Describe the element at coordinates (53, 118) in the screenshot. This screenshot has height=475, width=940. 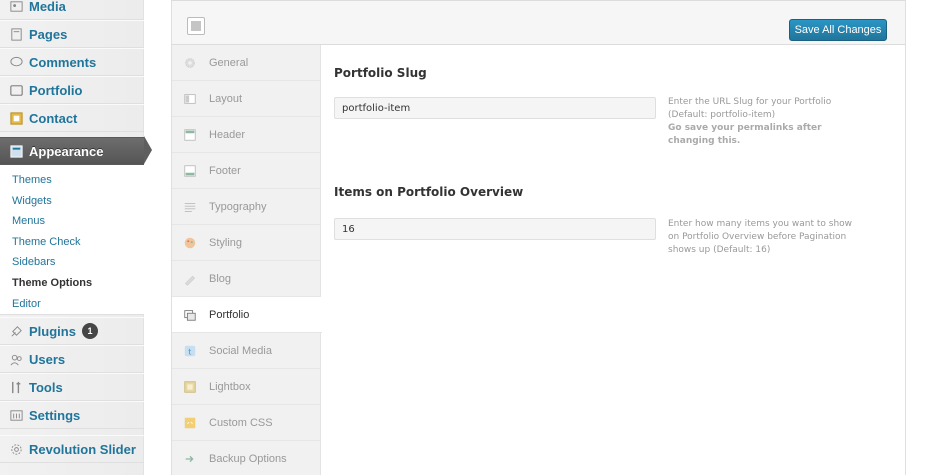
I see `menu-label: Contact` at that location.